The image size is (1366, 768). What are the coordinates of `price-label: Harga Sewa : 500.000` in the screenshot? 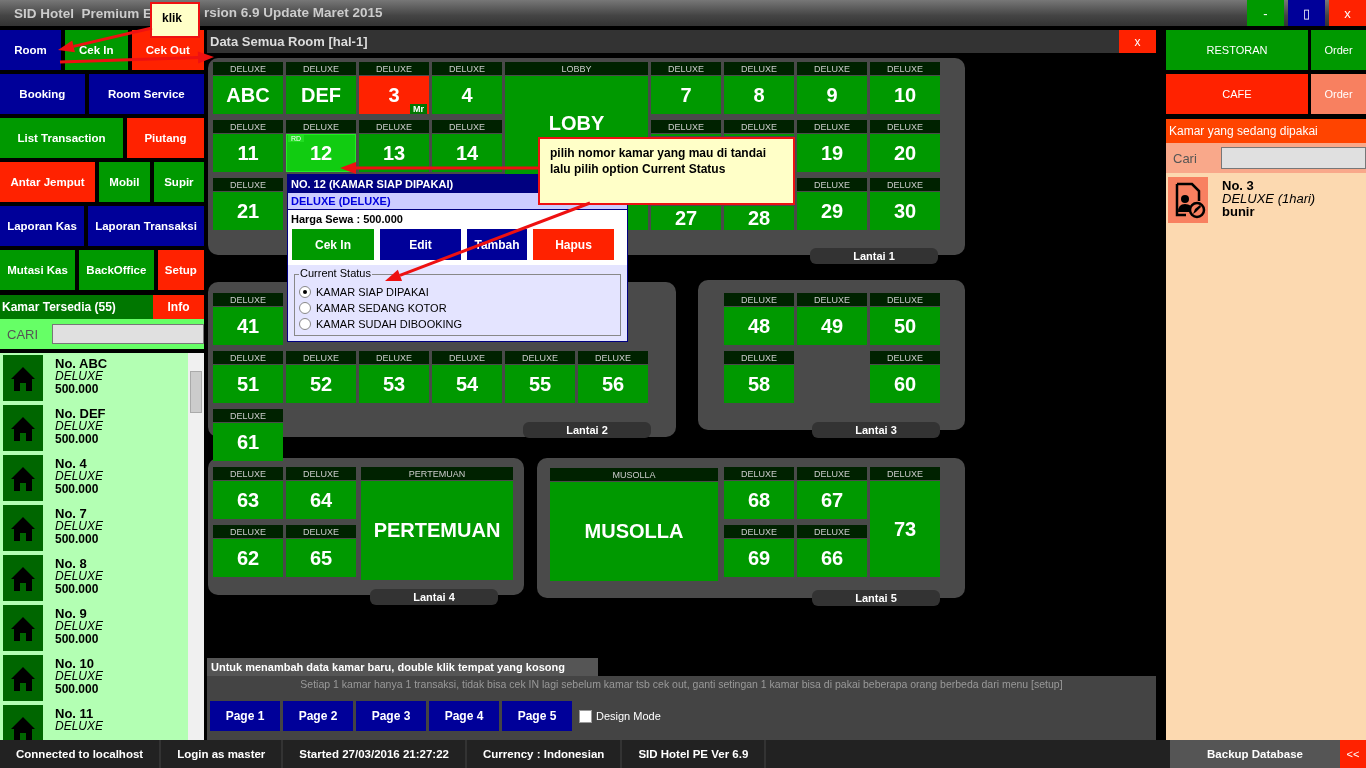 It's located at (347, 219).